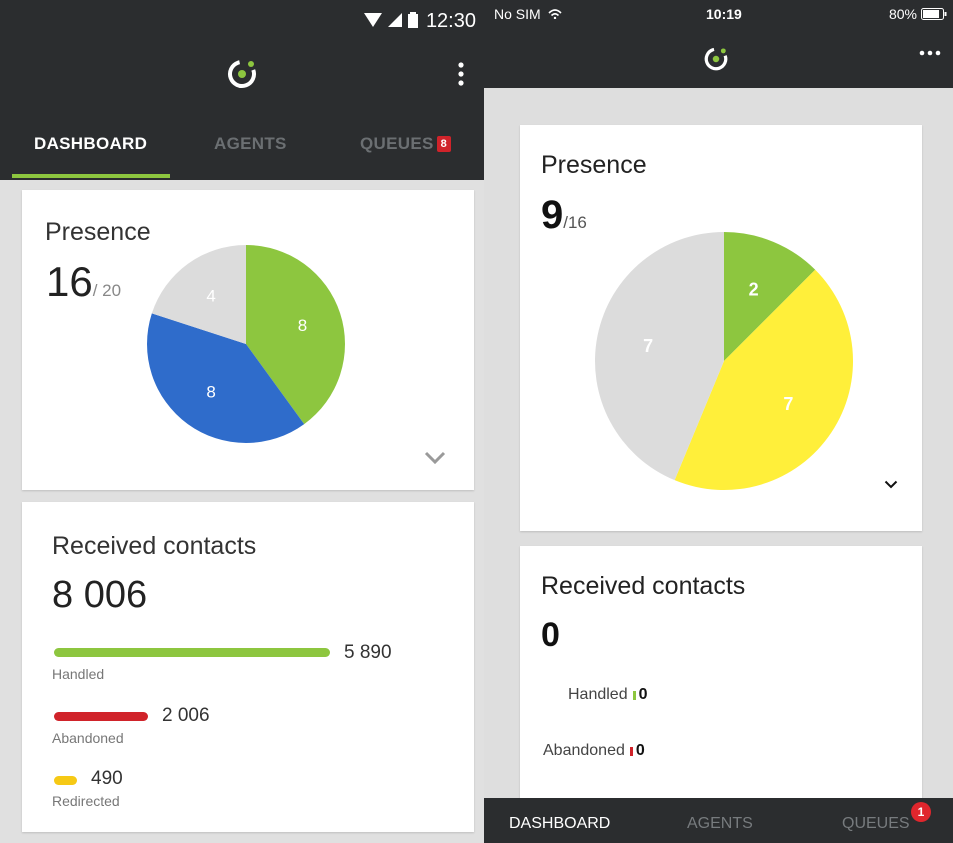 The image size is (953, 843). What do you see at coordinates (930, 53) in the screenshot?
I see `more-horiz-icon` at bounding box center [930, 53].